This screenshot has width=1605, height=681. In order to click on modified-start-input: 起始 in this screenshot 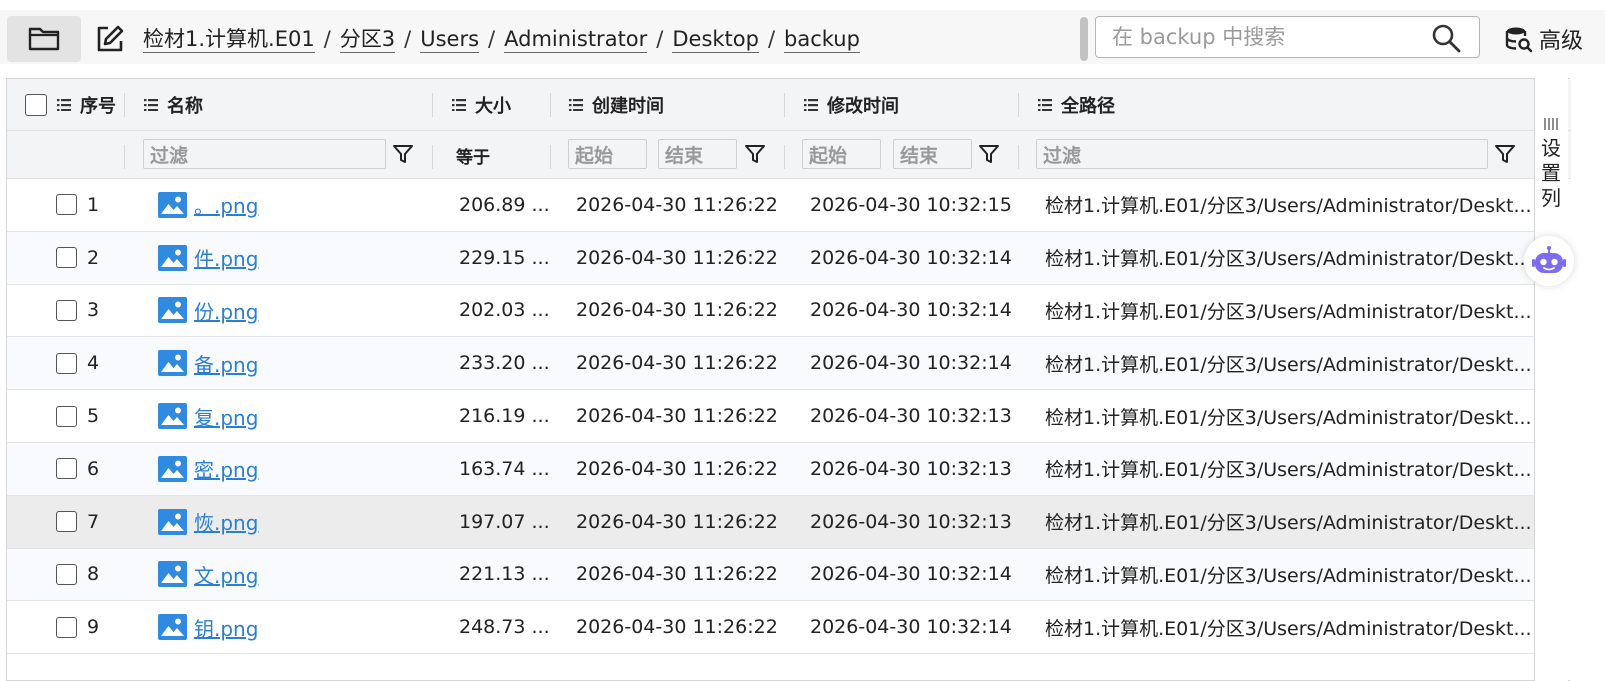, I will do `click(841, 154)`.